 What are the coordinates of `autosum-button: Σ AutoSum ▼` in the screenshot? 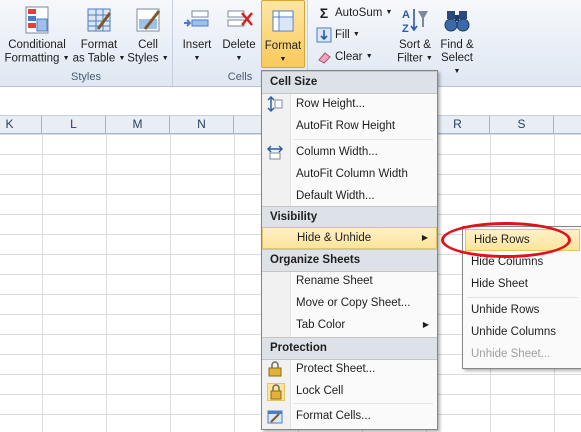 It's located at (354, 13).